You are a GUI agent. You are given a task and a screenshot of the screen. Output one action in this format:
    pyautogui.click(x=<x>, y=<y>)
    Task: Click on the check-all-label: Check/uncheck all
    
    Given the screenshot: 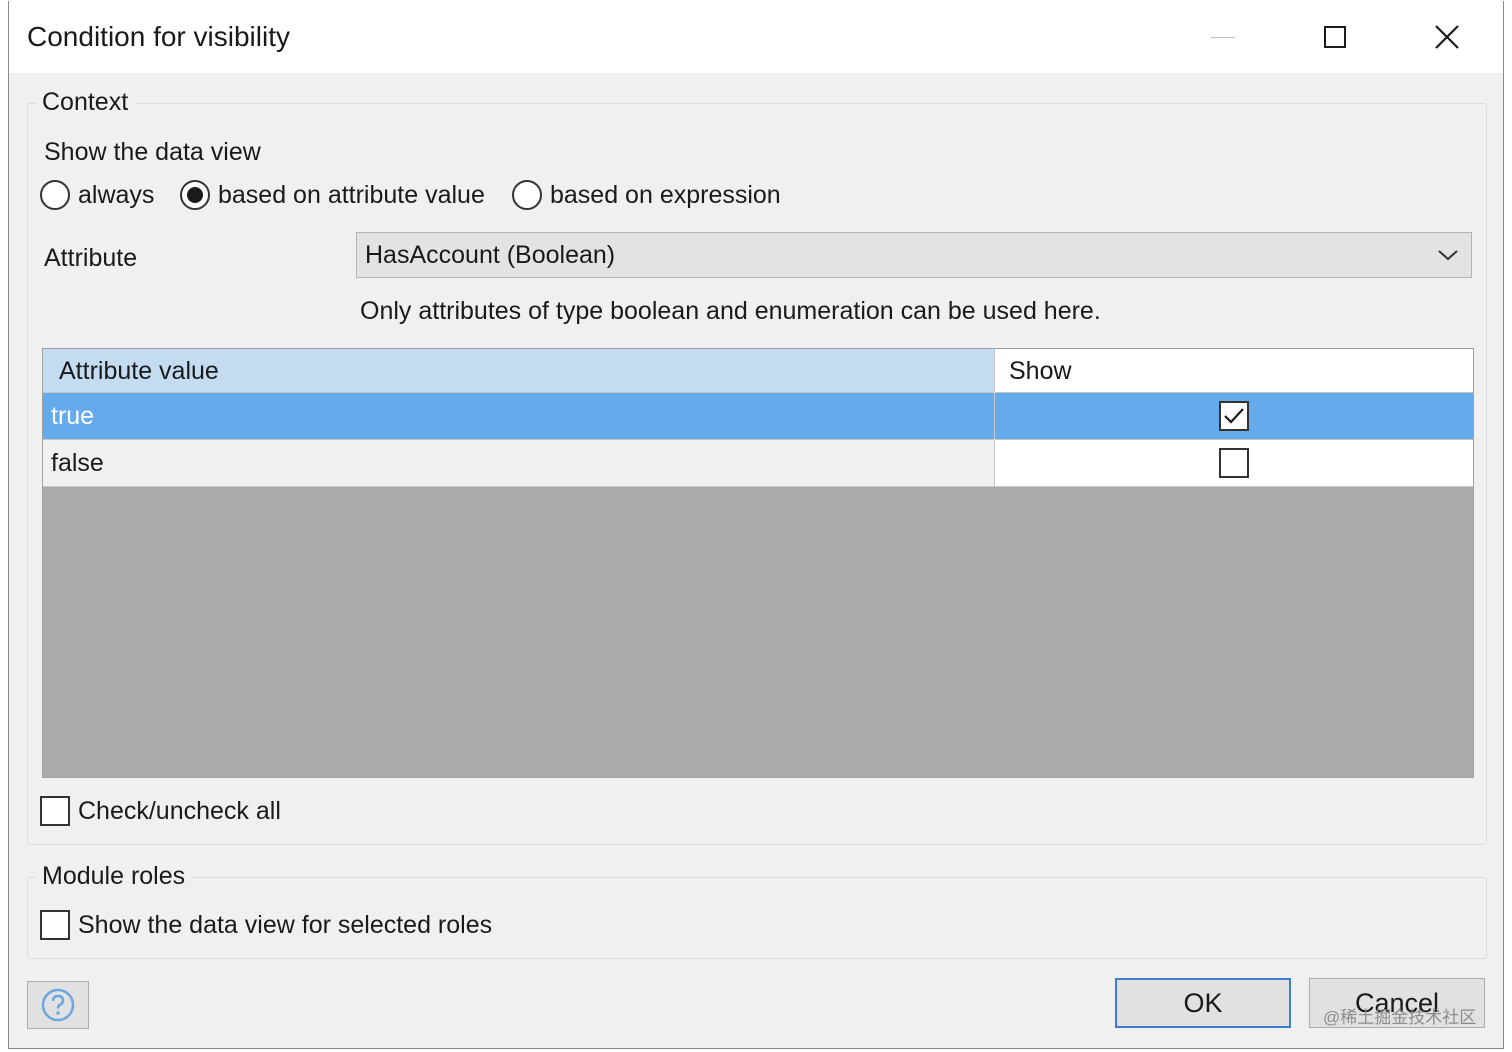 What is the action you would take?
    pyautogui.click(x=179, y=810)
    